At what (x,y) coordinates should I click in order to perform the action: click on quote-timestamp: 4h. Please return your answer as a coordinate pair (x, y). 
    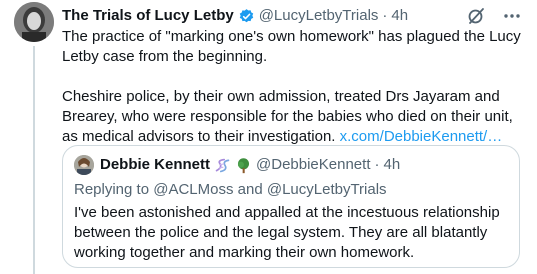
    Looking at the image, I should click on (392, 165).